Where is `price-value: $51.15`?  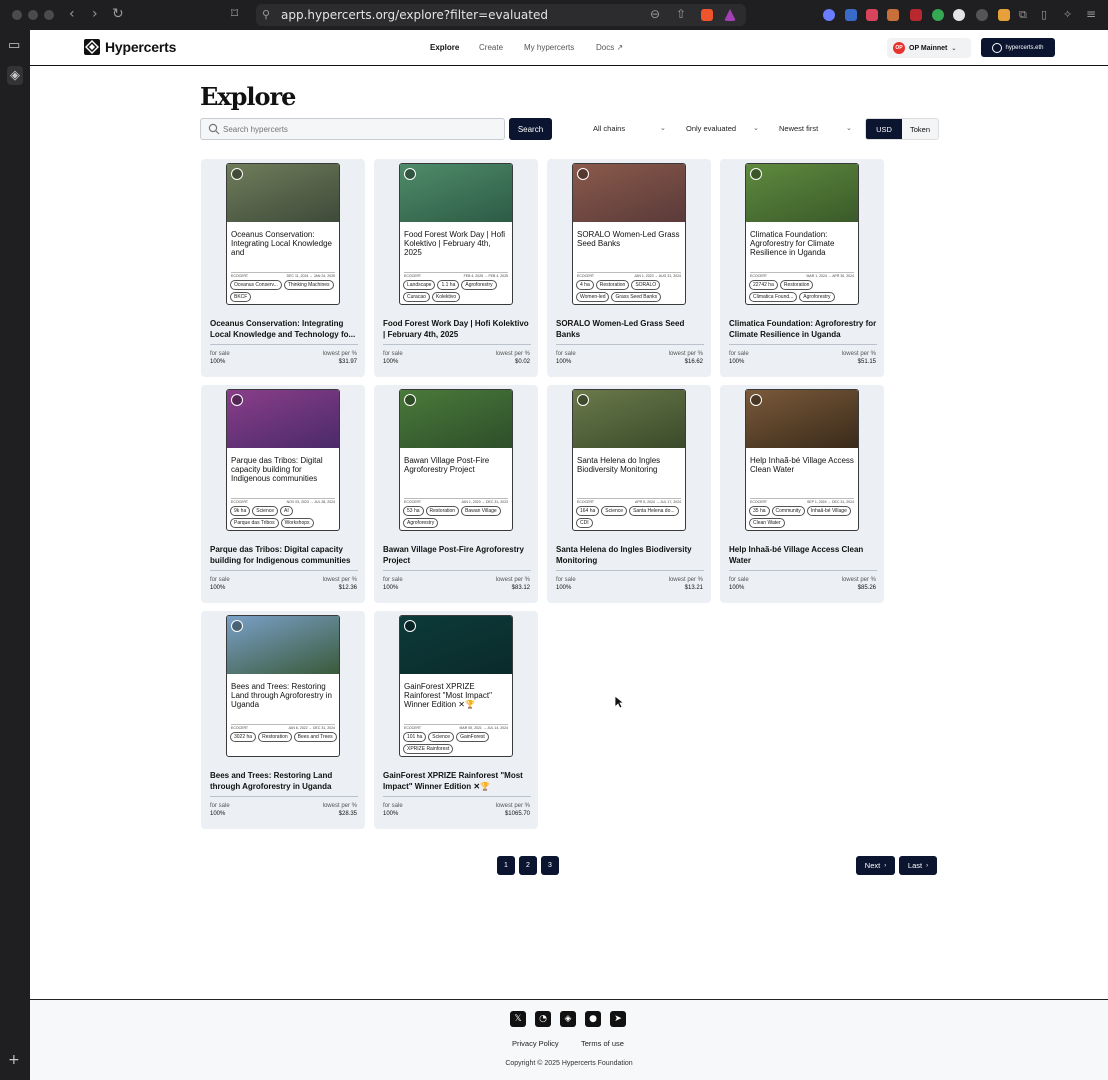 price-value: $51.15 is located at coordinates (866, 362).